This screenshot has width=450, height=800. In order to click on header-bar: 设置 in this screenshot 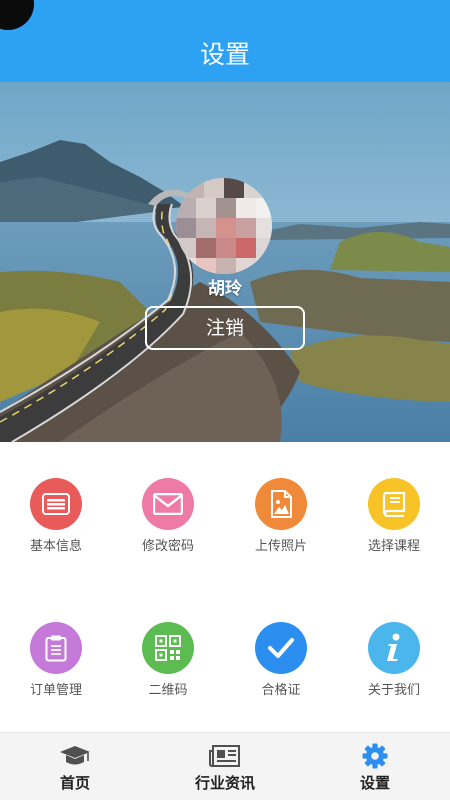, I will do `click(225, 41)`.